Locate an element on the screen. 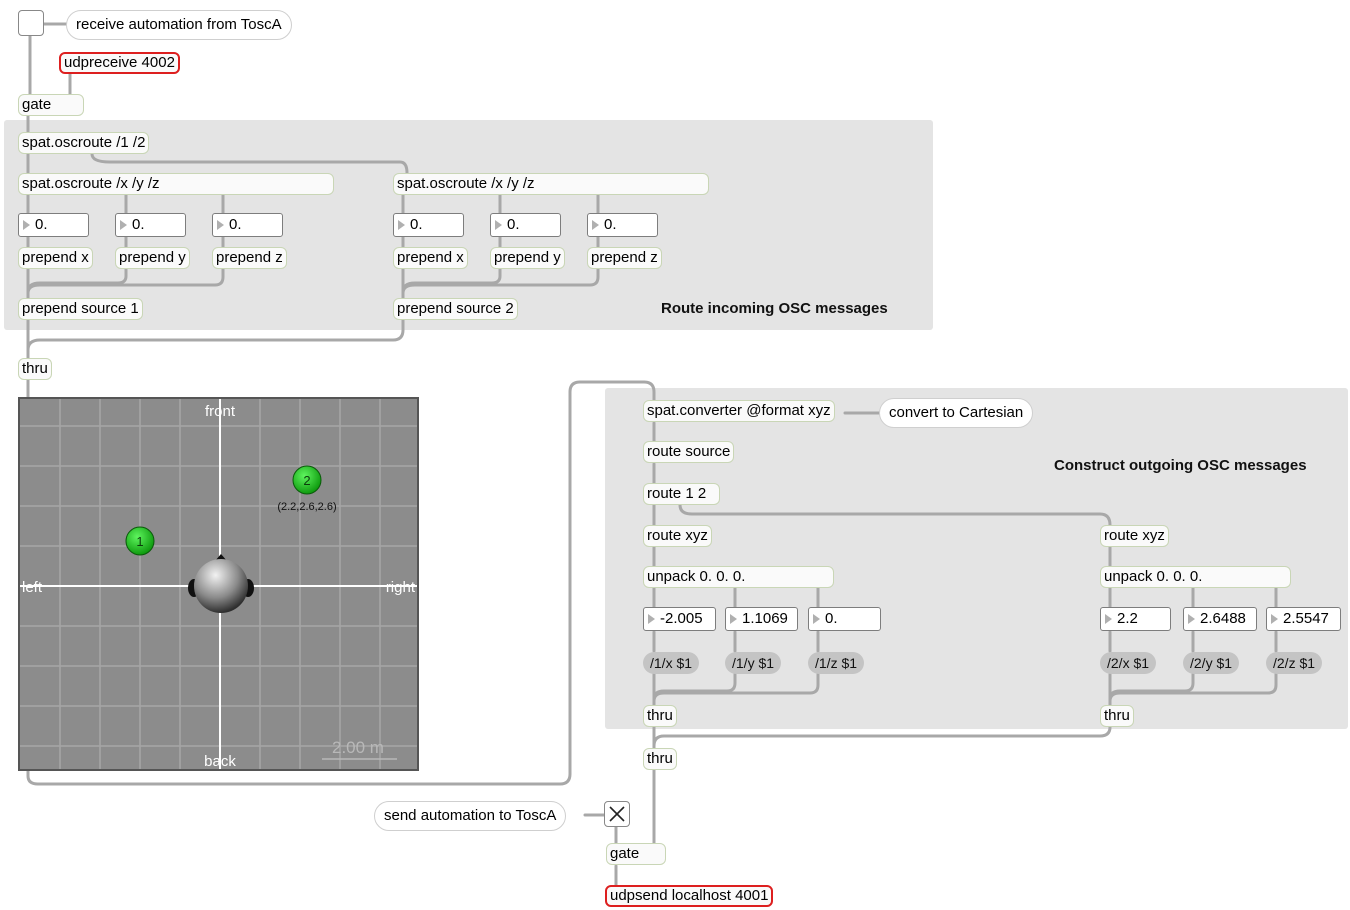 The height and width of the screenshot is (910, 1350). prepend-y-source1-object: prepend y is located at coordinates (152, 258).